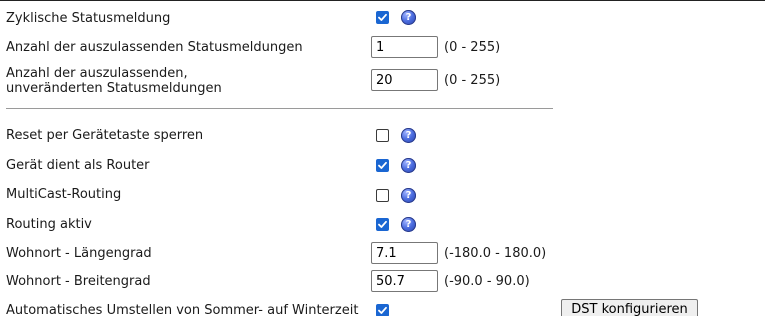 This screenshot has height=316, width=765. What do you see at coordinates (629, 307) in the screenshot?
I see `dst-configure-button: DST konfigurieren` at bounding box center [629, 307].